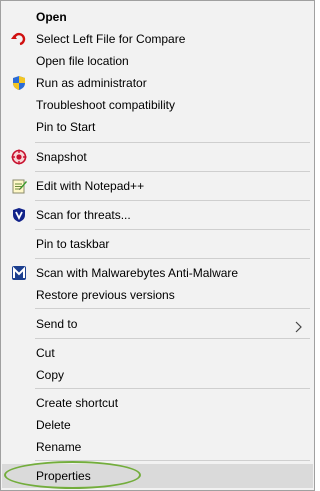 The height and width of the screenshot is (491, 320). What do you see at coordinates (90, 186) in the screenshot?
I see `menu-item-label: Edit with Notepad++` at bounding box center [90, 186].